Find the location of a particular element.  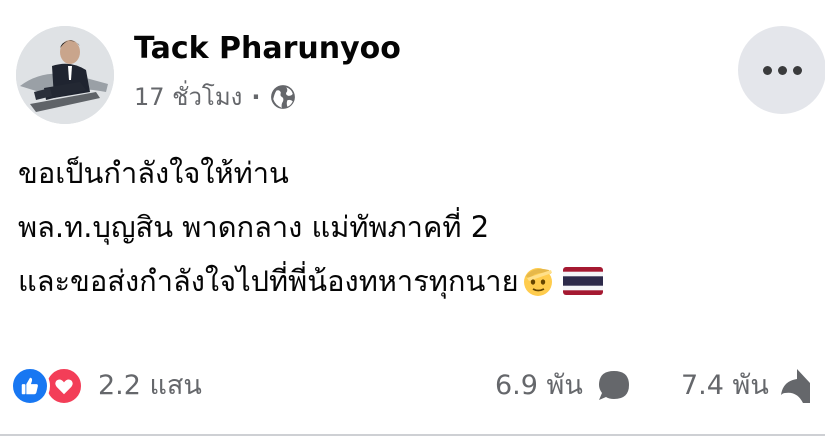

comments-count-link: 6.9 พัน is located at coordinates (564, 386).